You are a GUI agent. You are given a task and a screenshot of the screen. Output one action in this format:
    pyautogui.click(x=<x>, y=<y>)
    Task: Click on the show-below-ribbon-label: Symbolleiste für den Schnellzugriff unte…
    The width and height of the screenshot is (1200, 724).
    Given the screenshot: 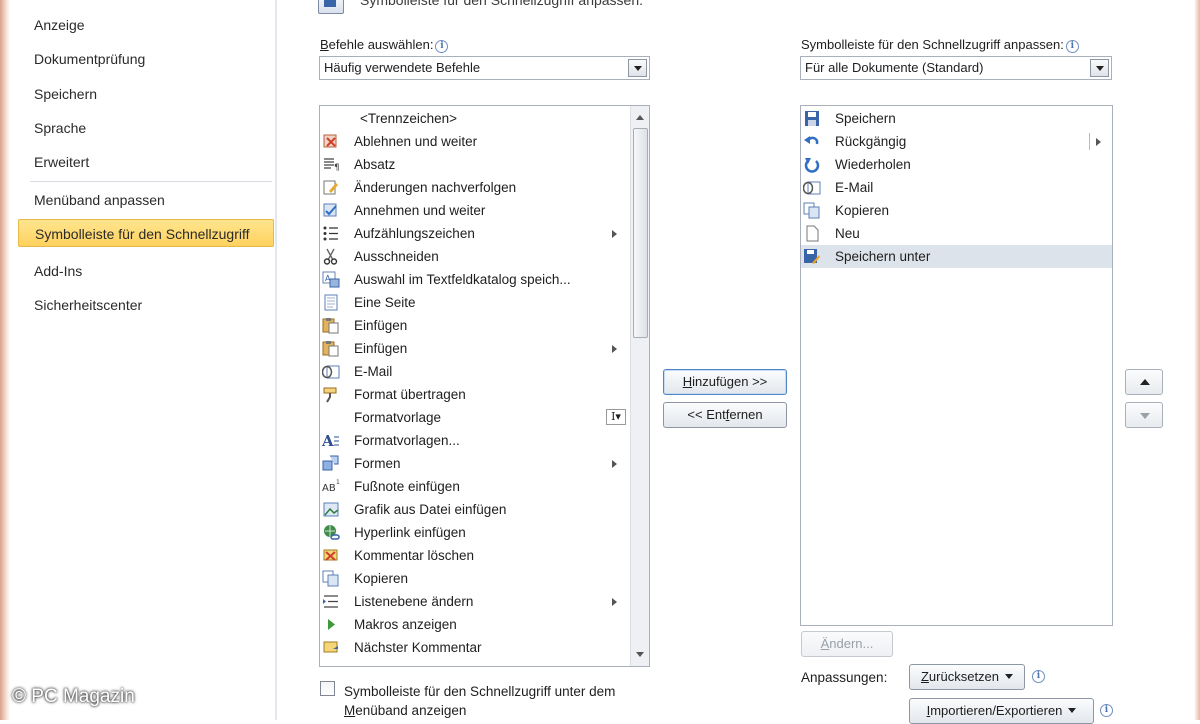 What is the action you would take?
    pyautogui.click(x=479, y=701)
    